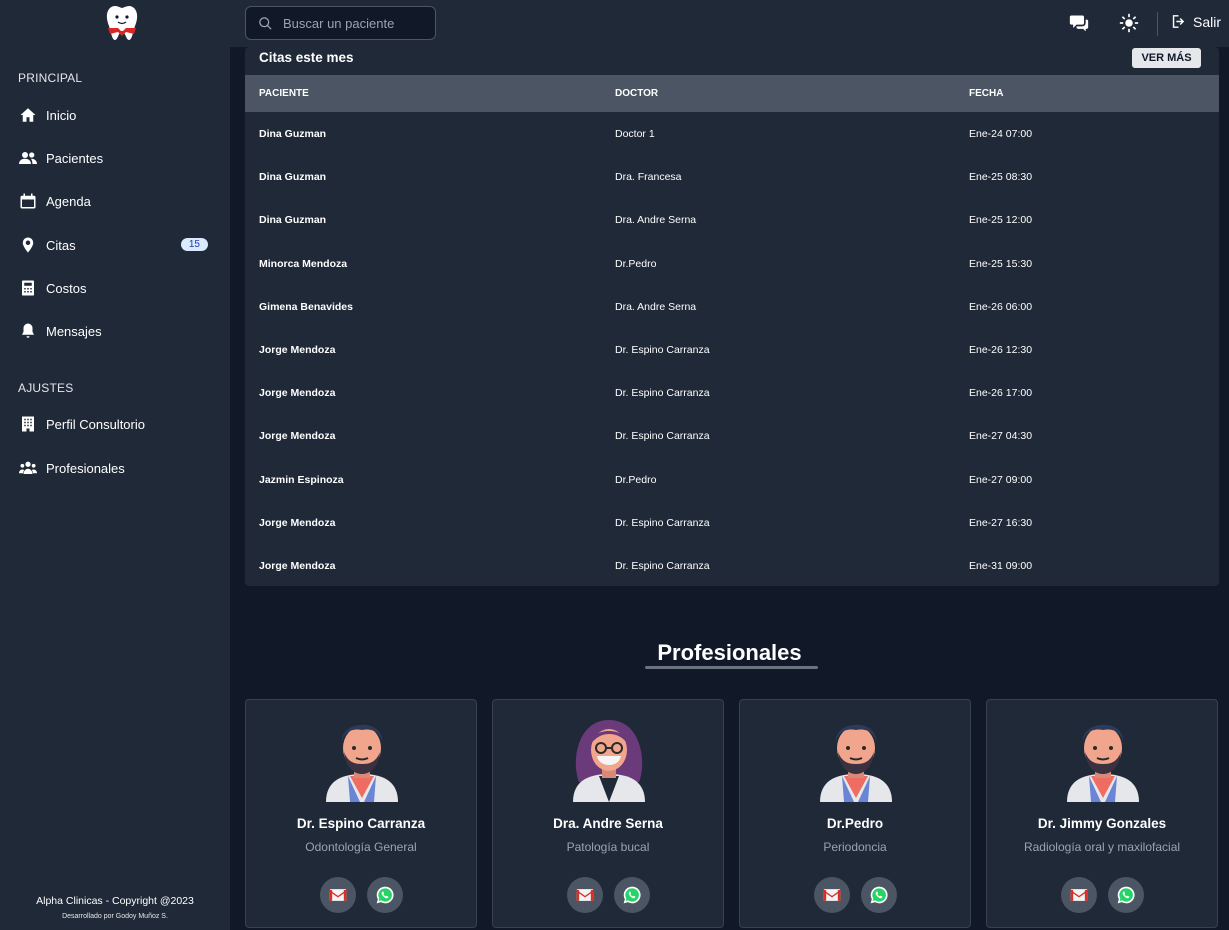 The height and width of the screenshot is (930, 1229). I want to click on sidebar-item-inicio: Inicio, so click(116, 115).